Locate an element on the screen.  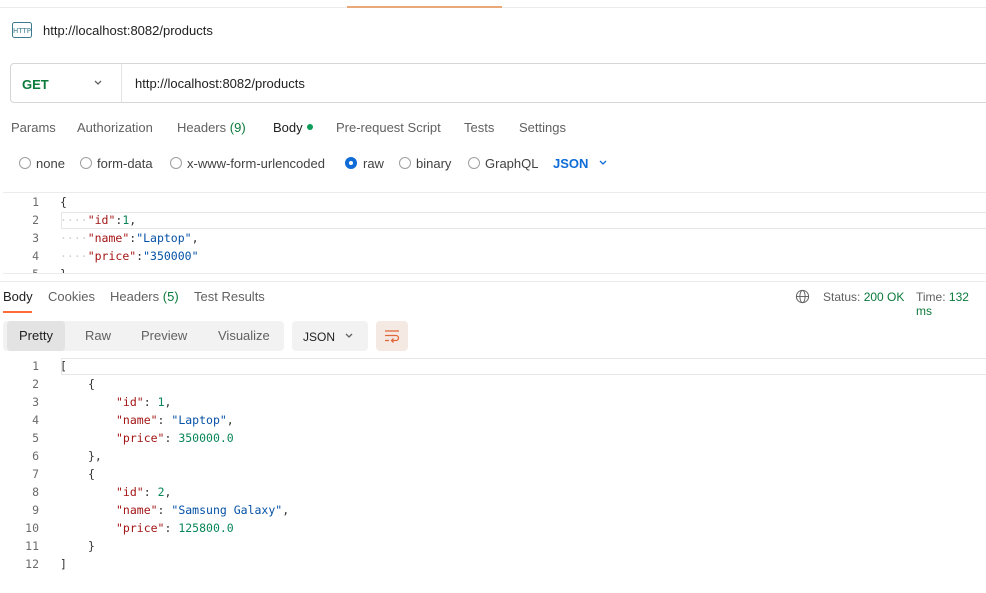
line-number: 9 is located at coordinates (35, 510).